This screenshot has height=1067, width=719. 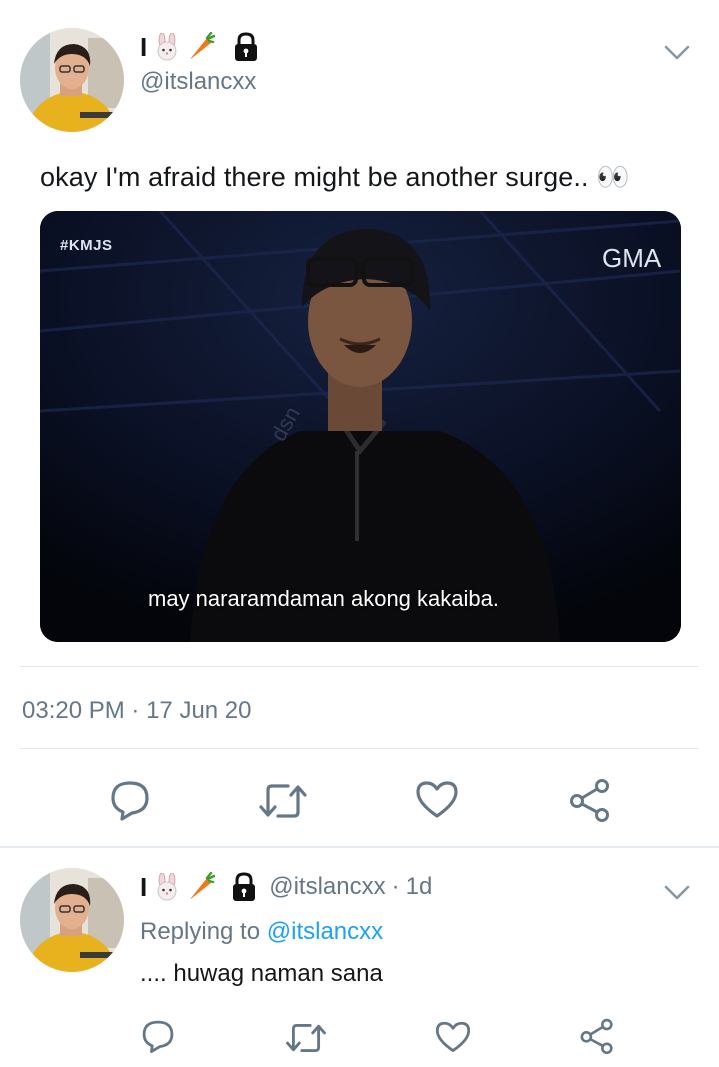 I want to click on user-handle: @itslancxx, so click(x=198, y=82).